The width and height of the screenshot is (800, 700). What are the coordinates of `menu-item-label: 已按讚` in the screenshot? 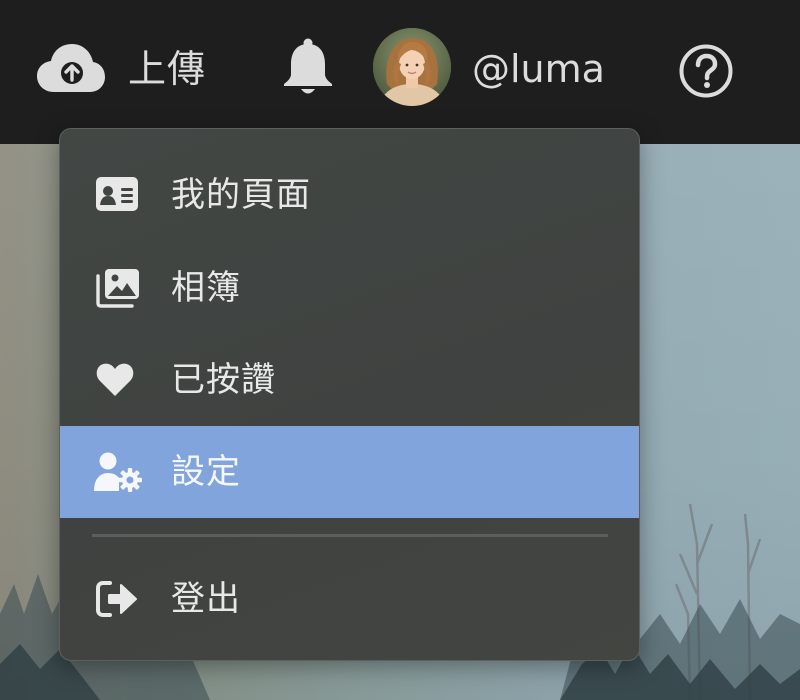 It's located at (223, 380).